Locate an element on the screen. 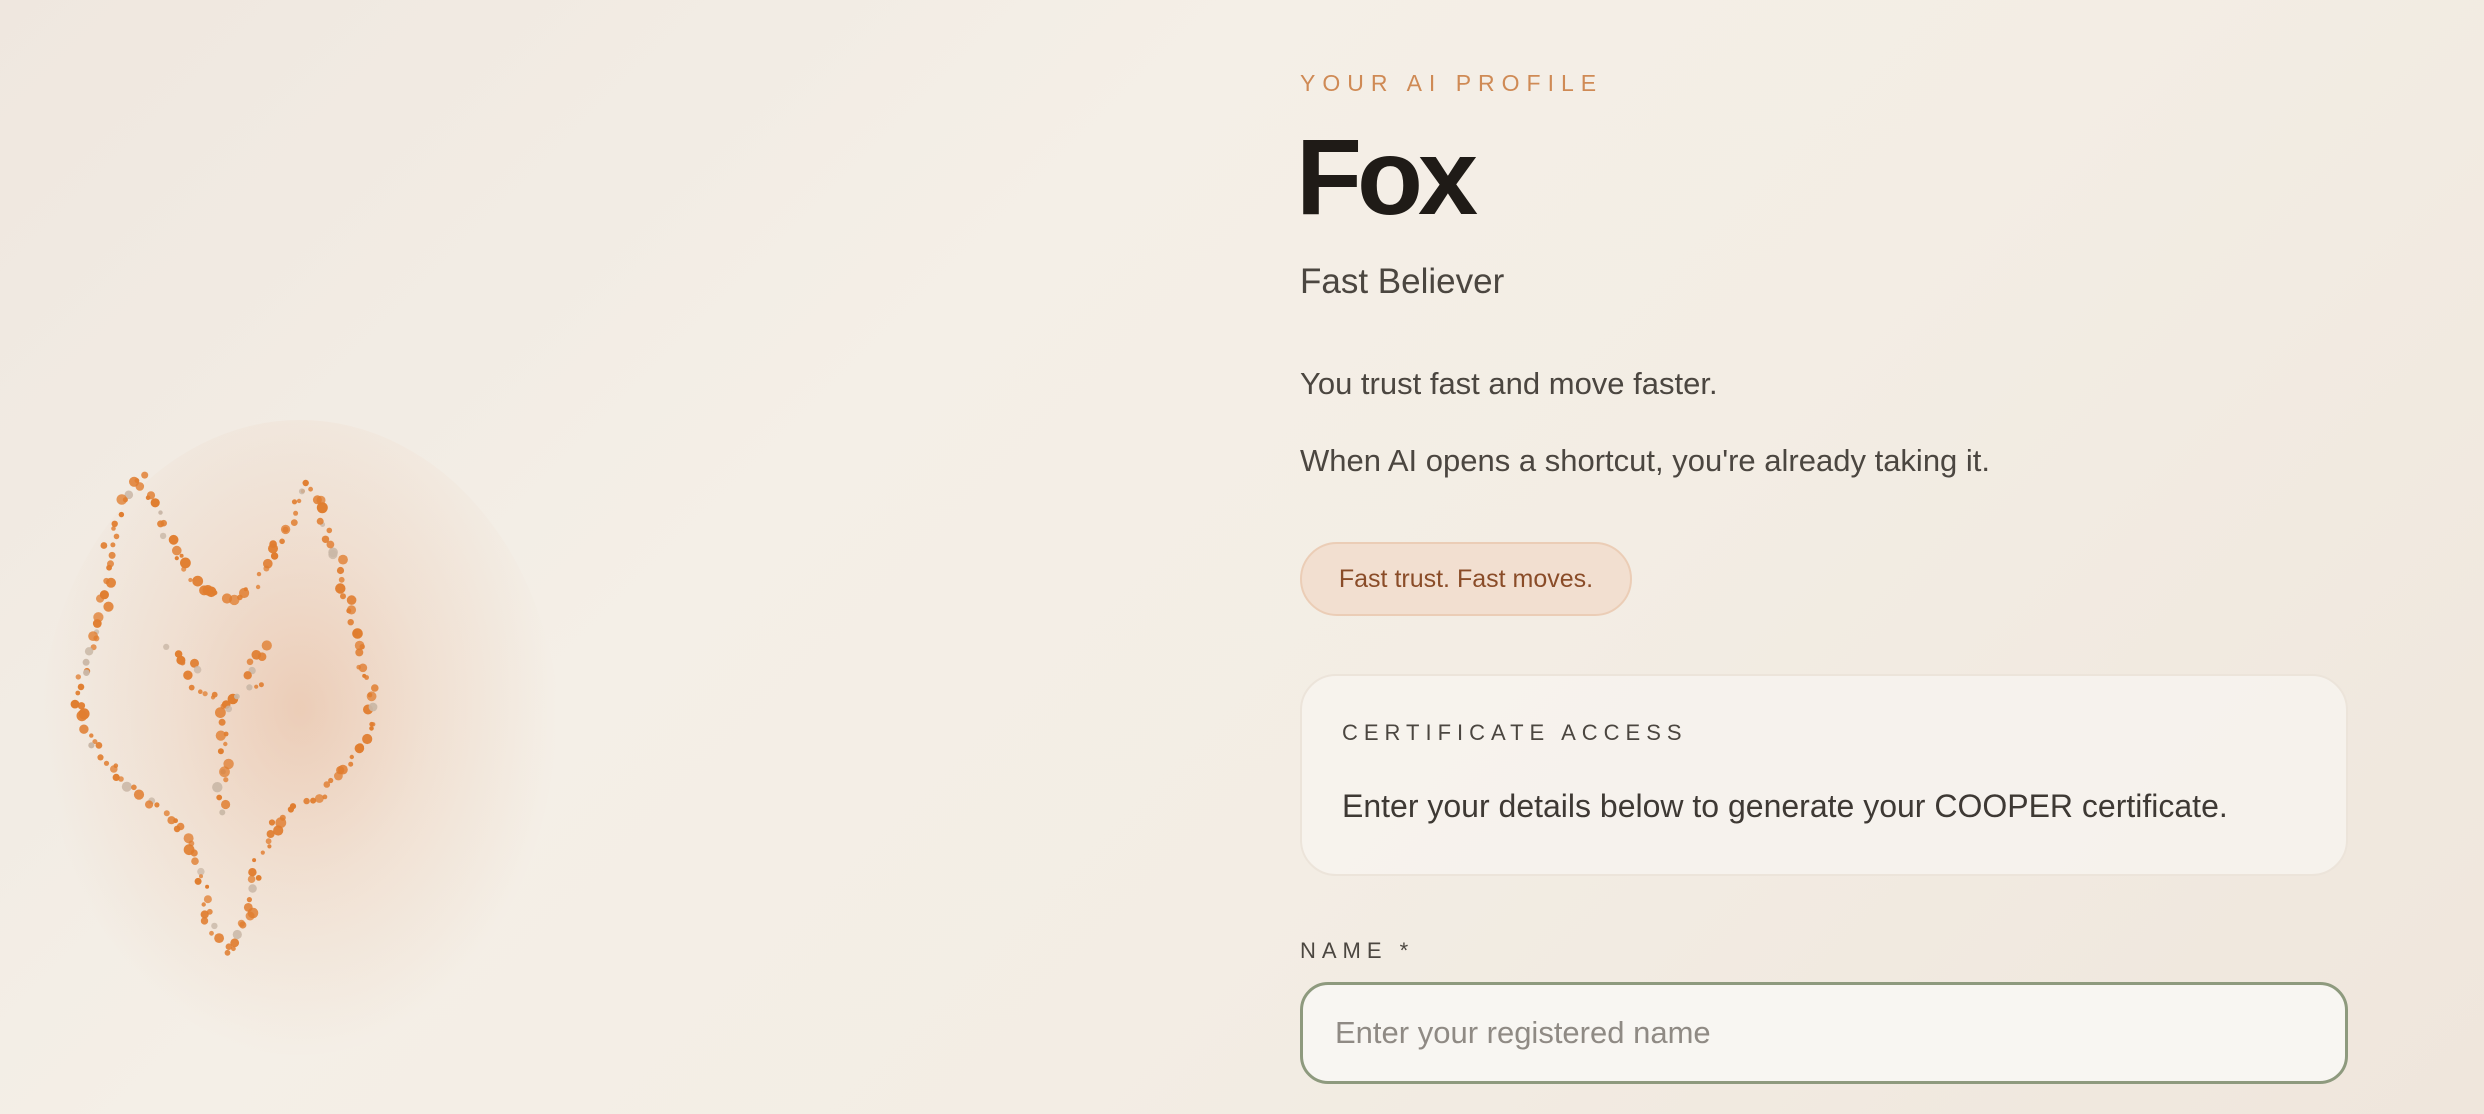 The image size is (2484, 1114). tagline-badge: Fast trust. Fast moves. is located at coordinates (1466, 579).